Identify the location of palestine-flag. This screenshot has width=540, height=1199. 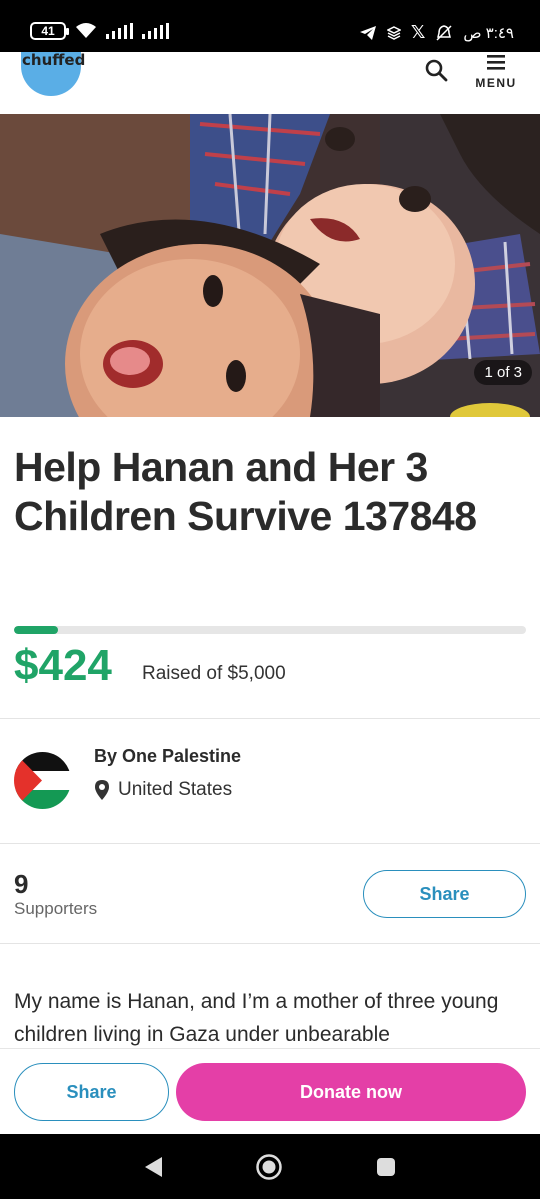
(42, 780).